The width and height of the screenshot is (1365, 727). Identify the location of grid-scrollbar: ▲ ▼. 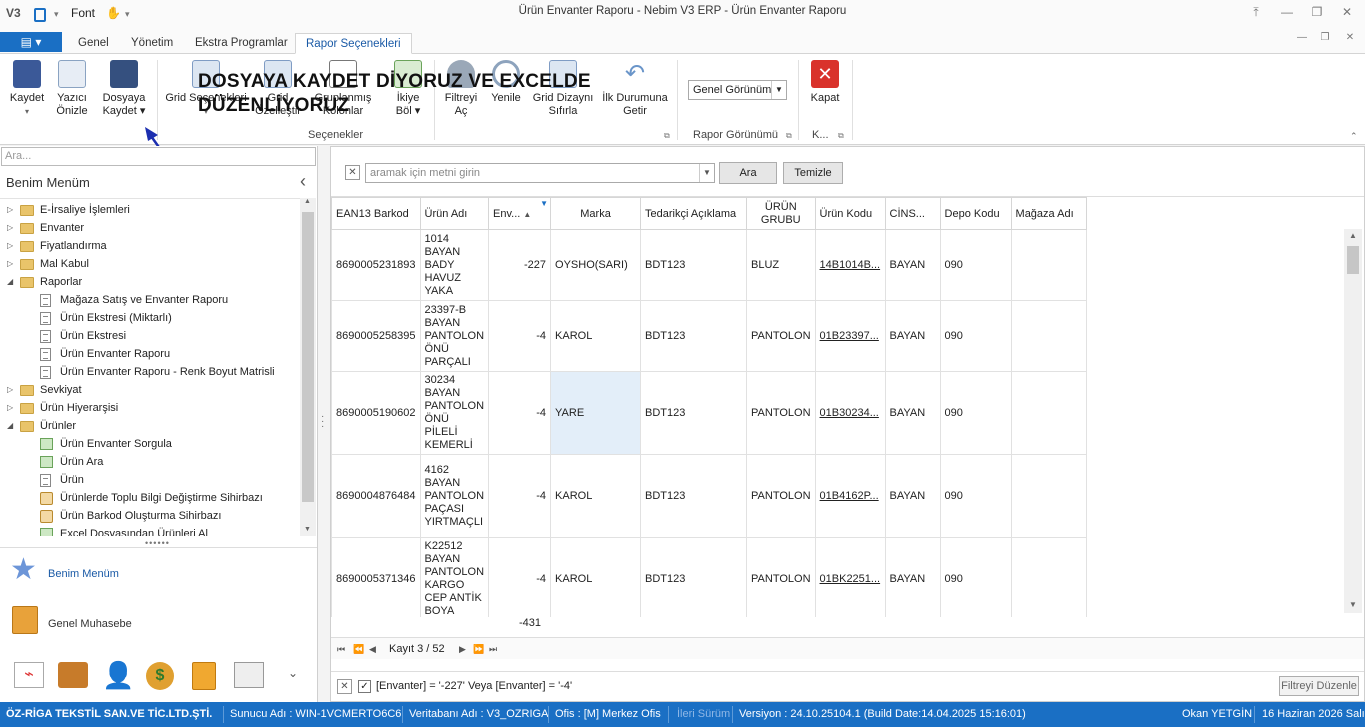
(1353, 421).